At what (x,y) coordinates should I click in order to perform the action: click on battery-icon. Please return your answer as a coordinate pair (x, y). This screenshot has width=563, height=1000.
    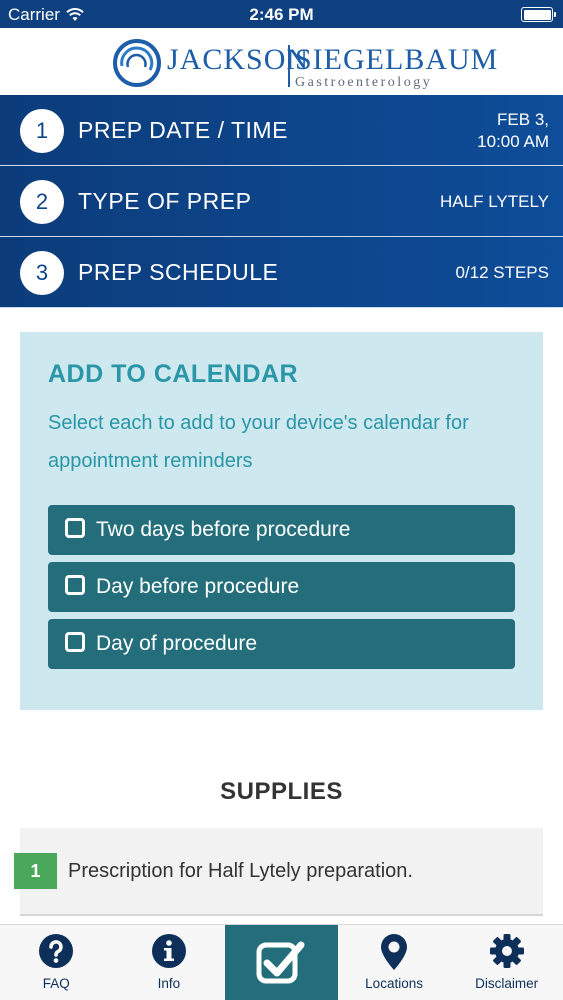
    Looking at the image, I should click on (538, 14).